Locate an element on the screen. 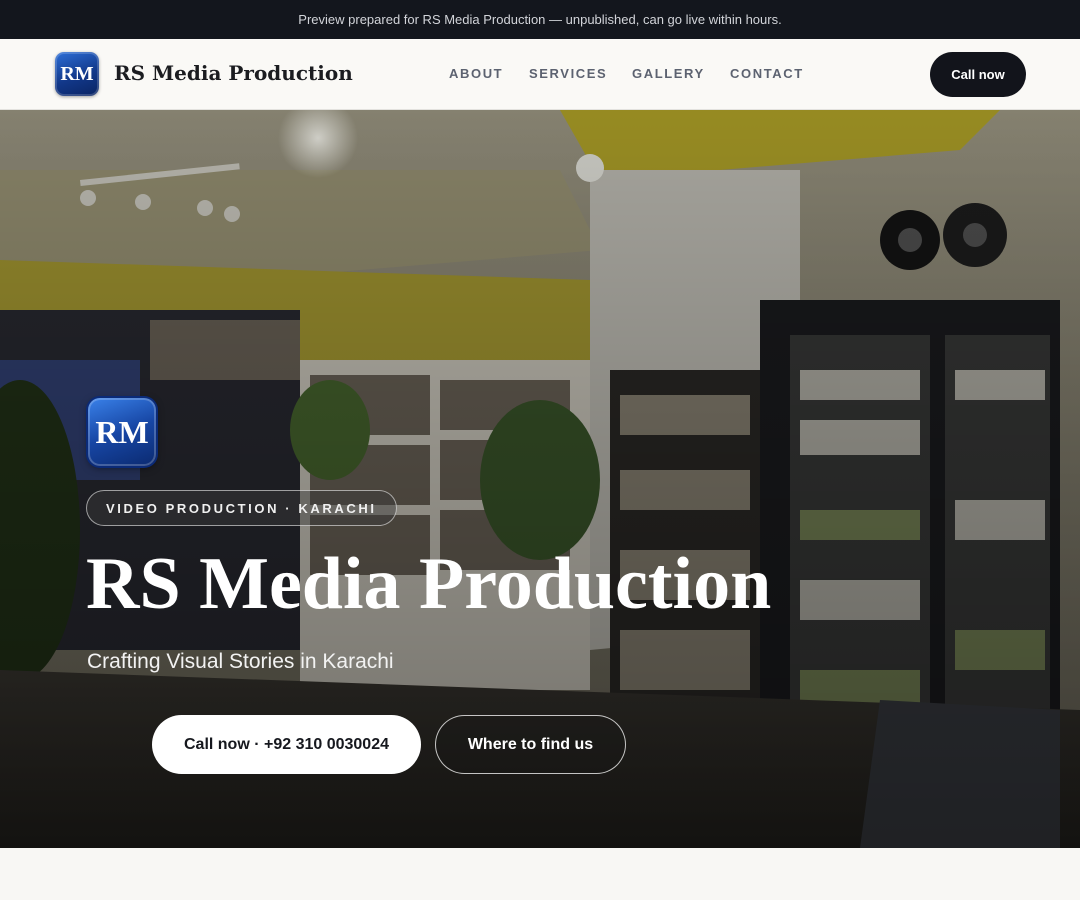 The image size is (1080, 900). nav-link-contact: CONTACT is located at coordinates (767, 73).